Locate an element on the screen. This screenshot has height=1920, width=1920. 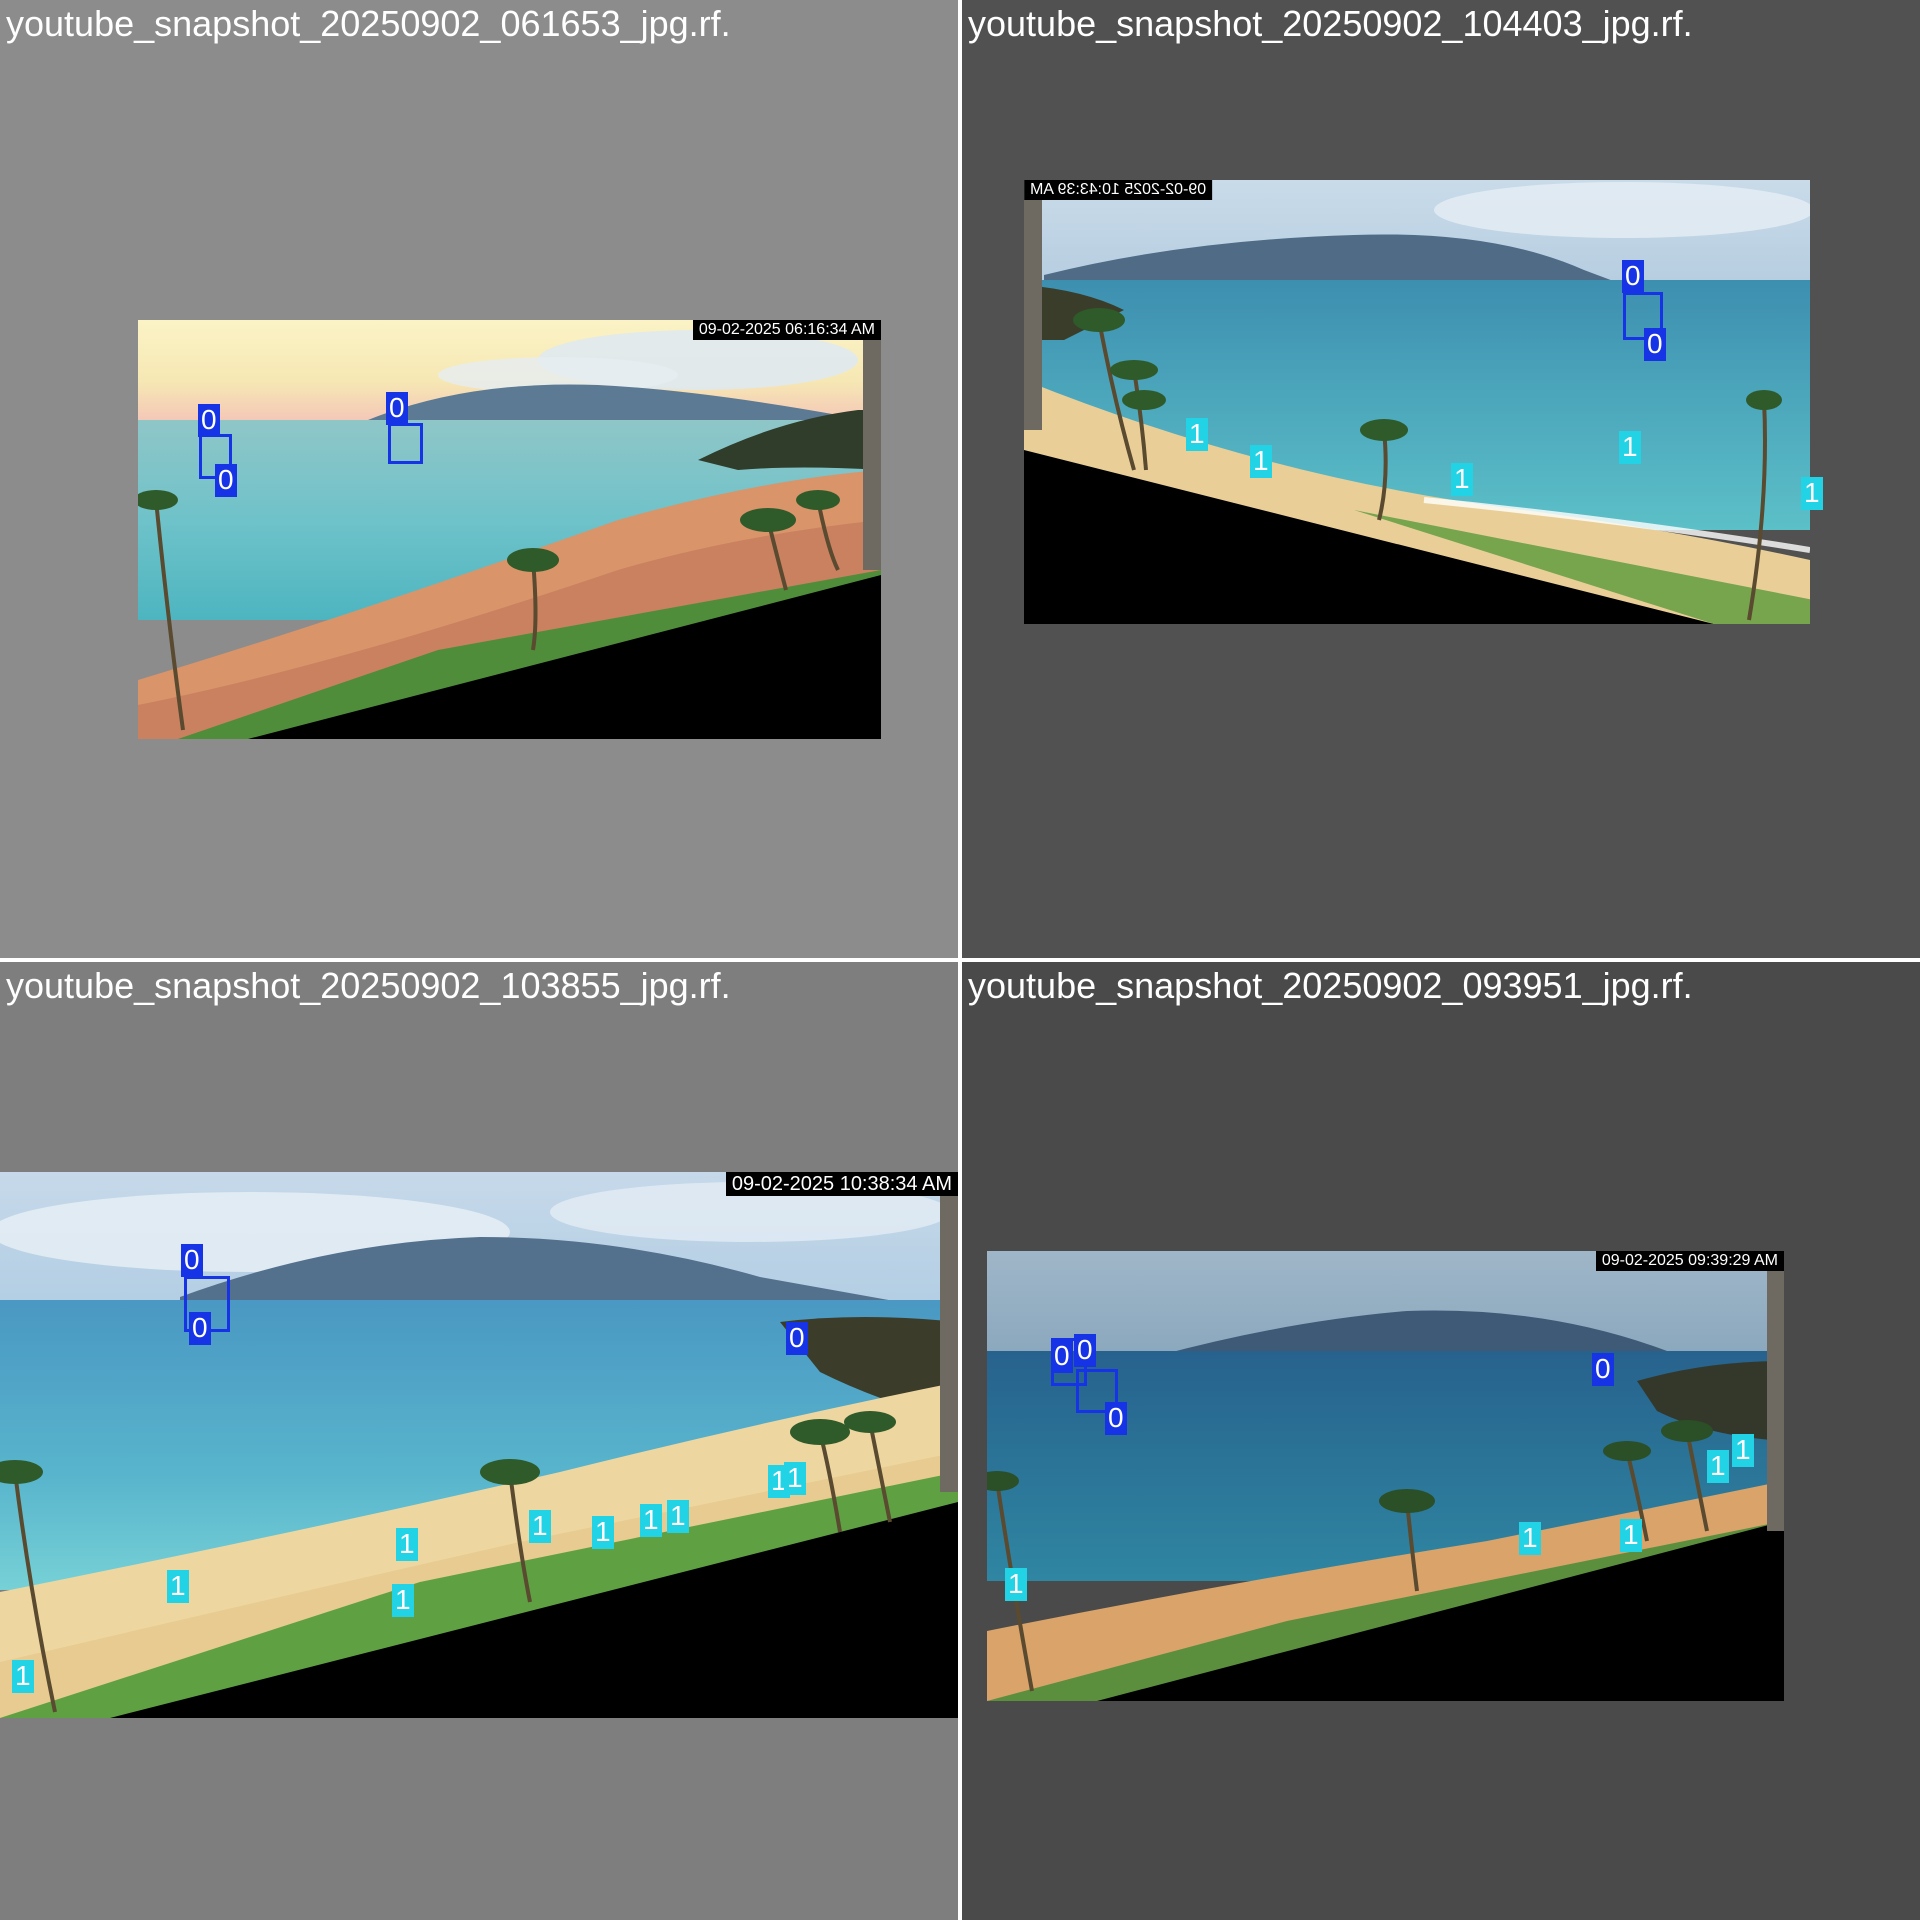
beach-photo: 09-02-2025 10:43:39 AM is located at coordinates (1417, 402).